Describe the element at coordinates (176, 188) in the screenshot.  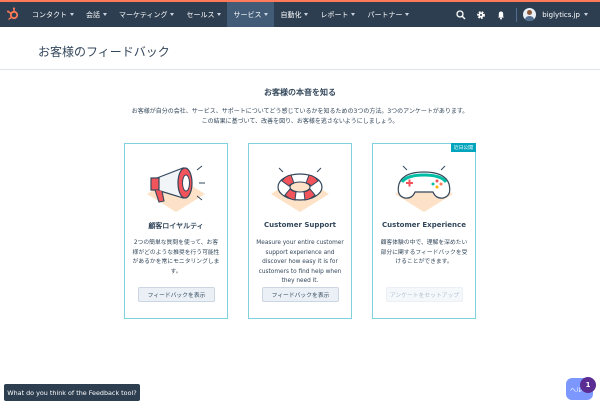
I see `megaphone-icon` at that location.